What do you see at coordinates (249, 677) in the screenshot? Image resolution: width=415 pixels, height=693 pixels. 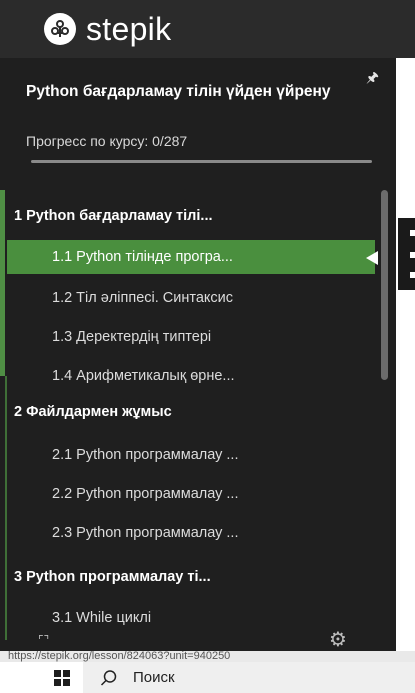 I see `taskbar-search-box: Поиск` at bounding box center [249, 677].